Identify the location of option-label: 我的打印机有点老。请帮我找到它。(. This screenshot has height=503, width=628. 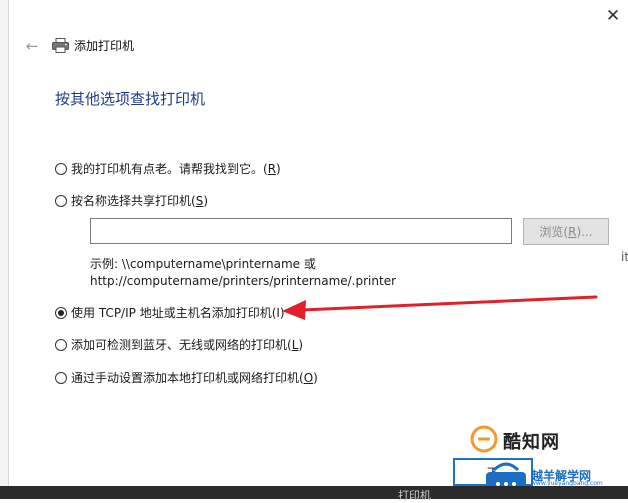
(169, 169).